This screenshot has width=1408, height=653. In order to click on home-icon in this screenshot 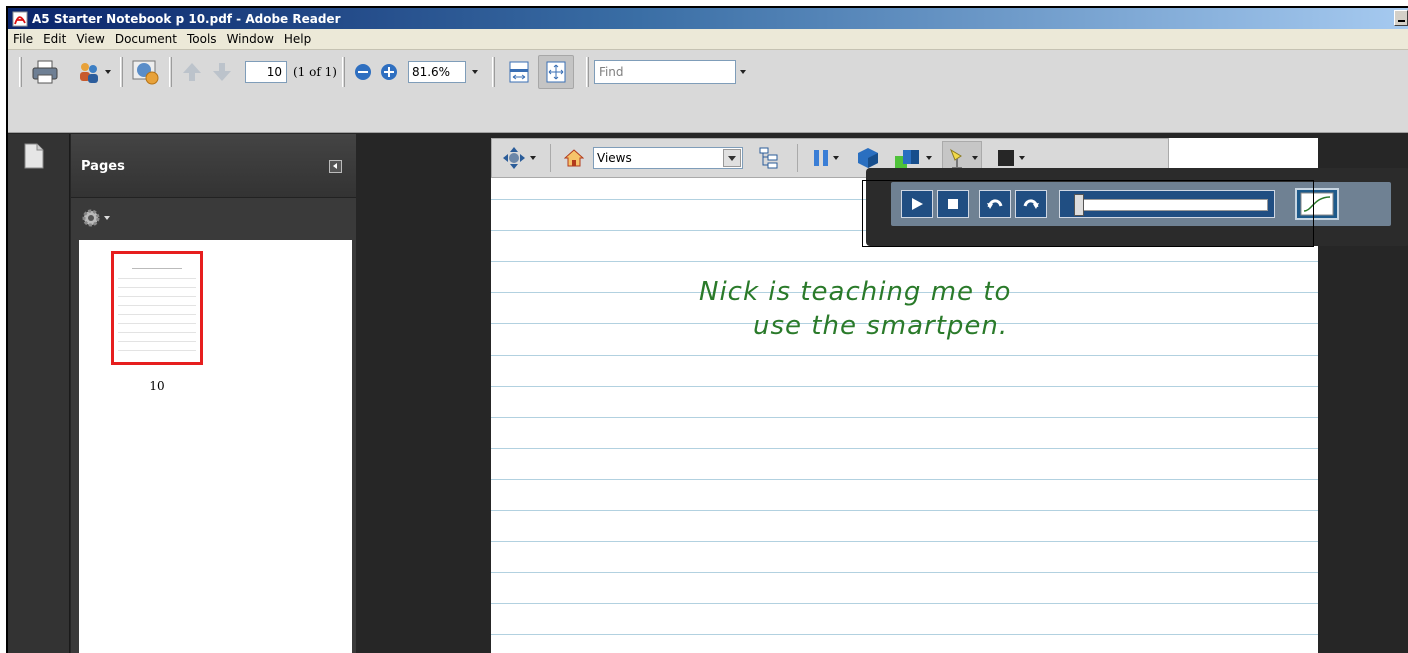, I will do `click(574, 158)`.